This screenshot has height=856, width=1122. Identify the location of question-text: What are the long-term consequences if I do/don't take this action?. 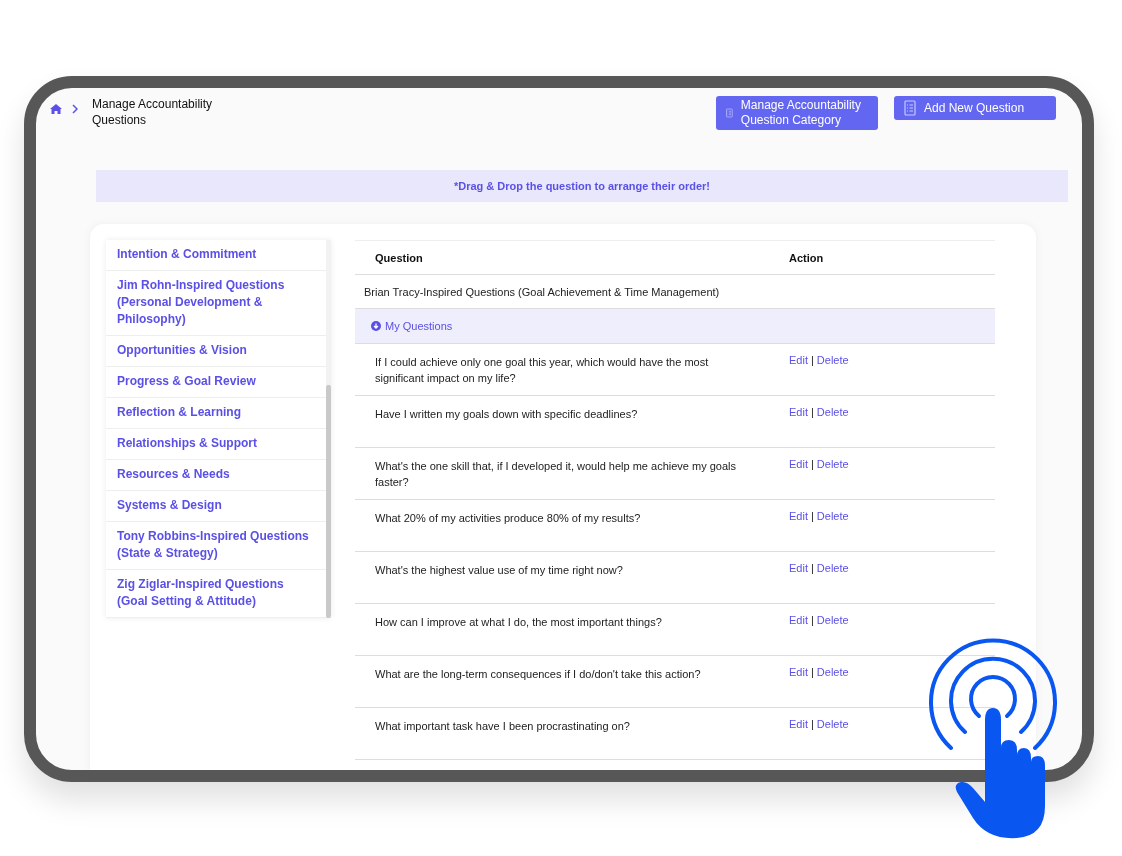
(538, 674).